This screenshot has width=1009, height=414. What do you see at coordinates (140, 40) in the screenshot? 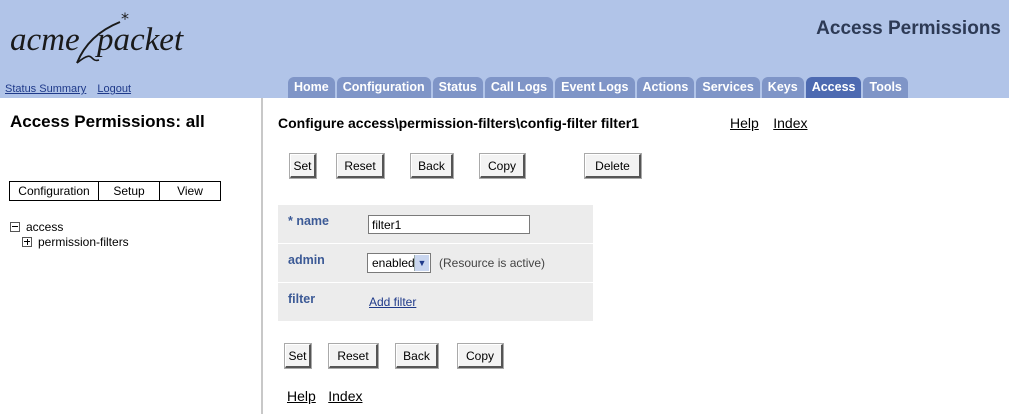
I see `logo-text-packet: packet` at bounding box center [140, 40].